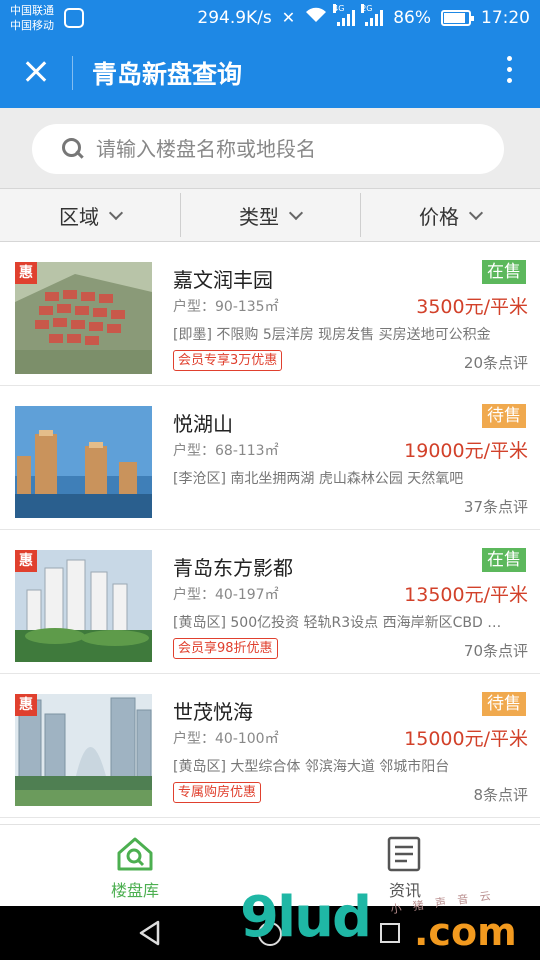  Describe the element at coordinates (32, 25) in the screenshot. I see `carrier-2: 中国移动` at that location.